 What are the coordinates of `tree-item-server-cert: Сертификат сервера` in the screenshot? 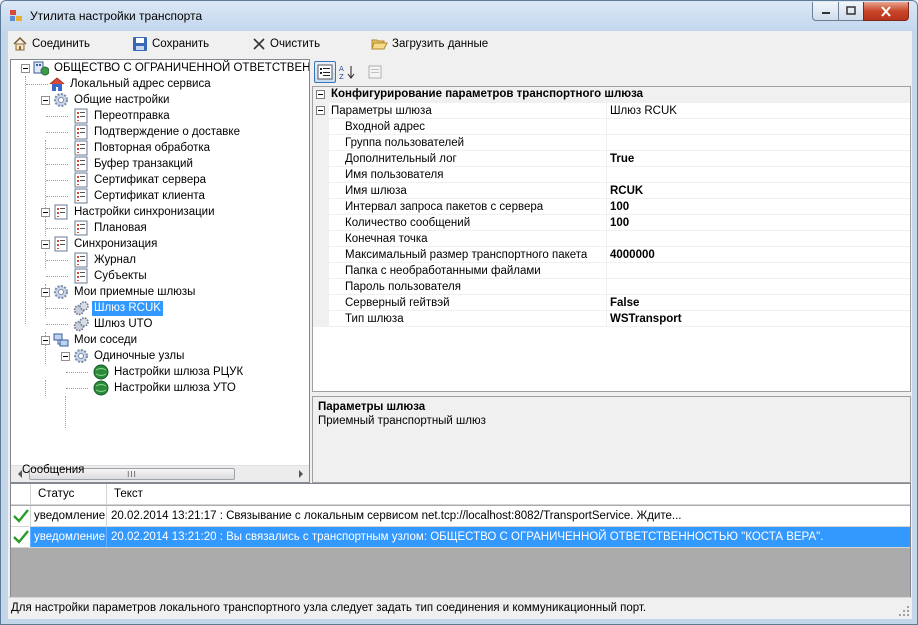 It's located at (140, 180).